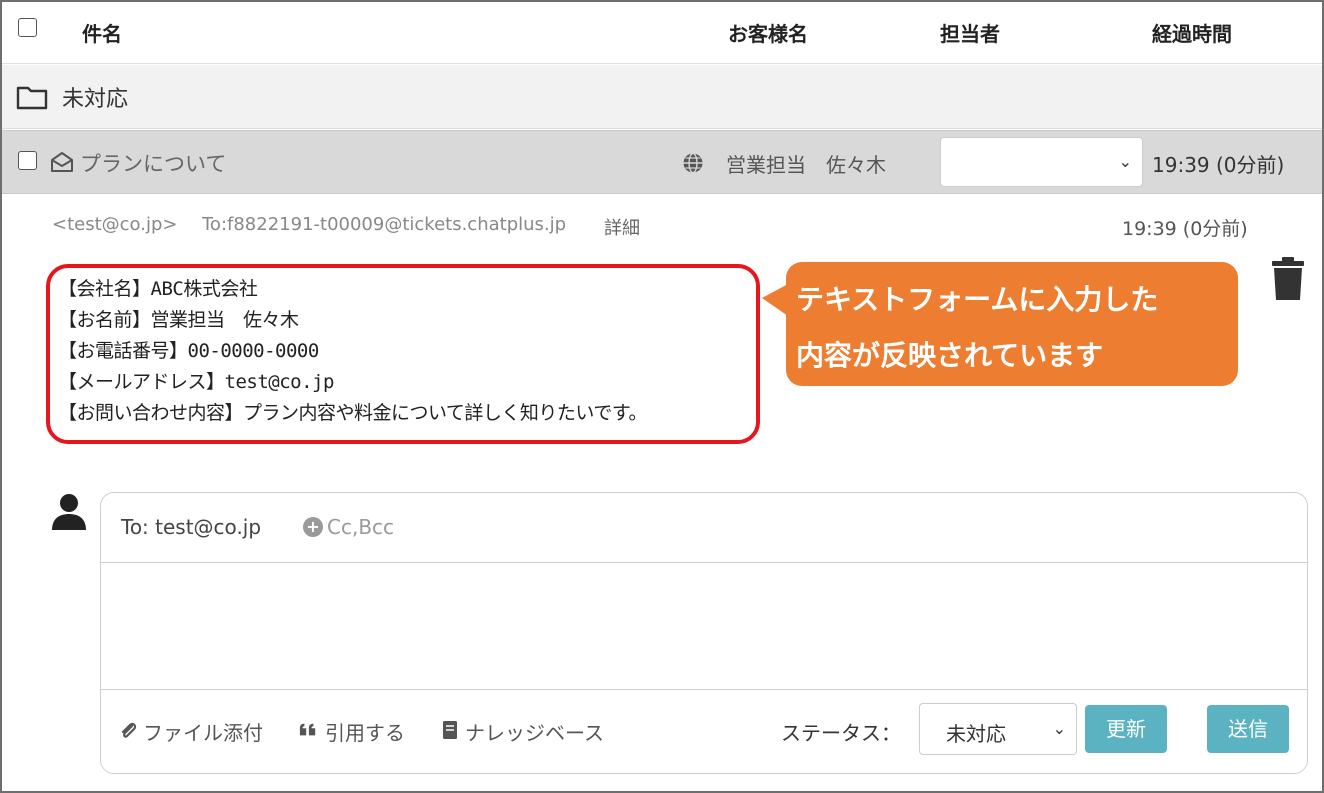 The height and width of the screenshot is (793, 1324). Describe the element at coordinates (662, 33) in the screenshot. I see `list-header: 件名 お客様名 担当者 経過時間` at that location.